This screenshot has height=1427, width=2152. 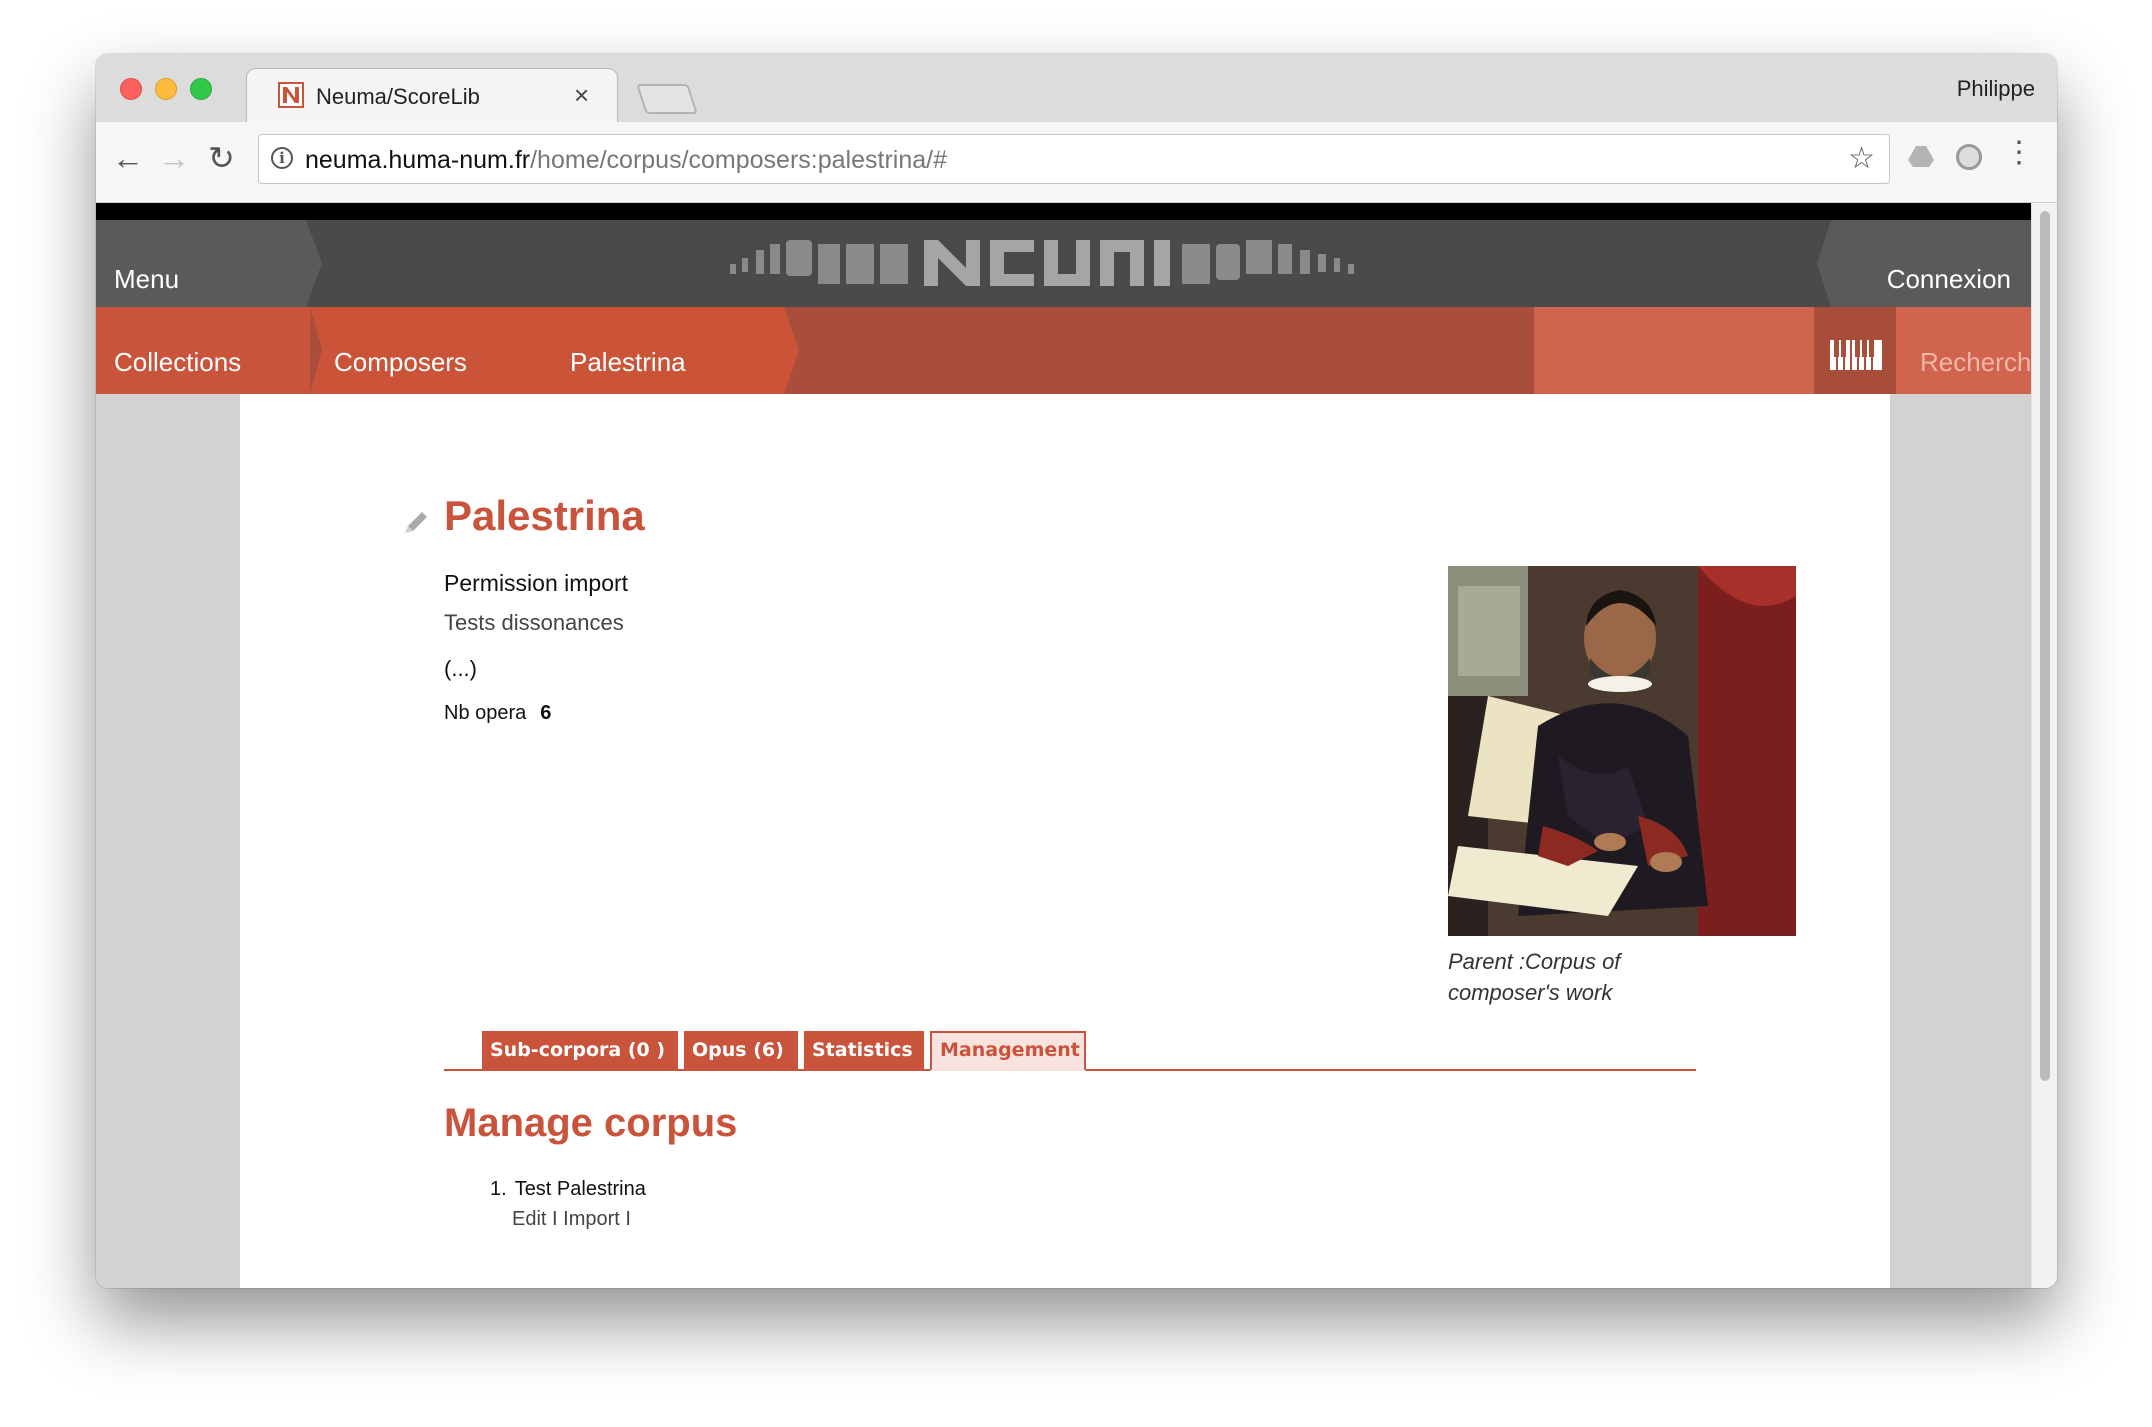 I want to click on info-icon: i, so click(x=282, y=158).